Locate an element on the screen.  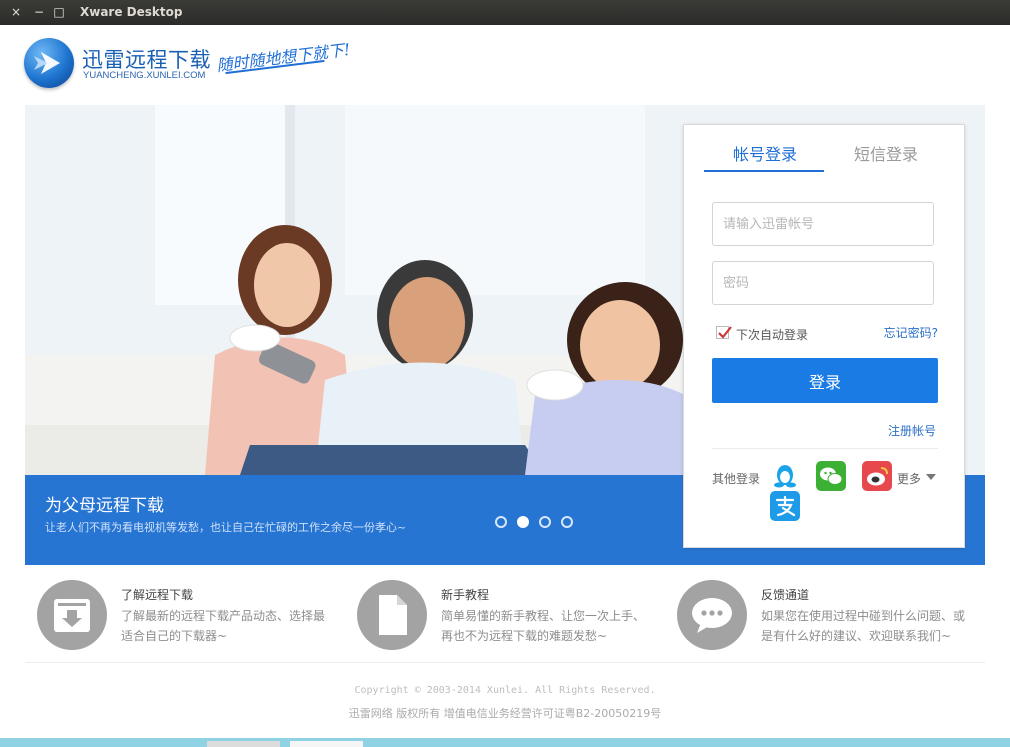
password-input is located at coordinates (823, 283).